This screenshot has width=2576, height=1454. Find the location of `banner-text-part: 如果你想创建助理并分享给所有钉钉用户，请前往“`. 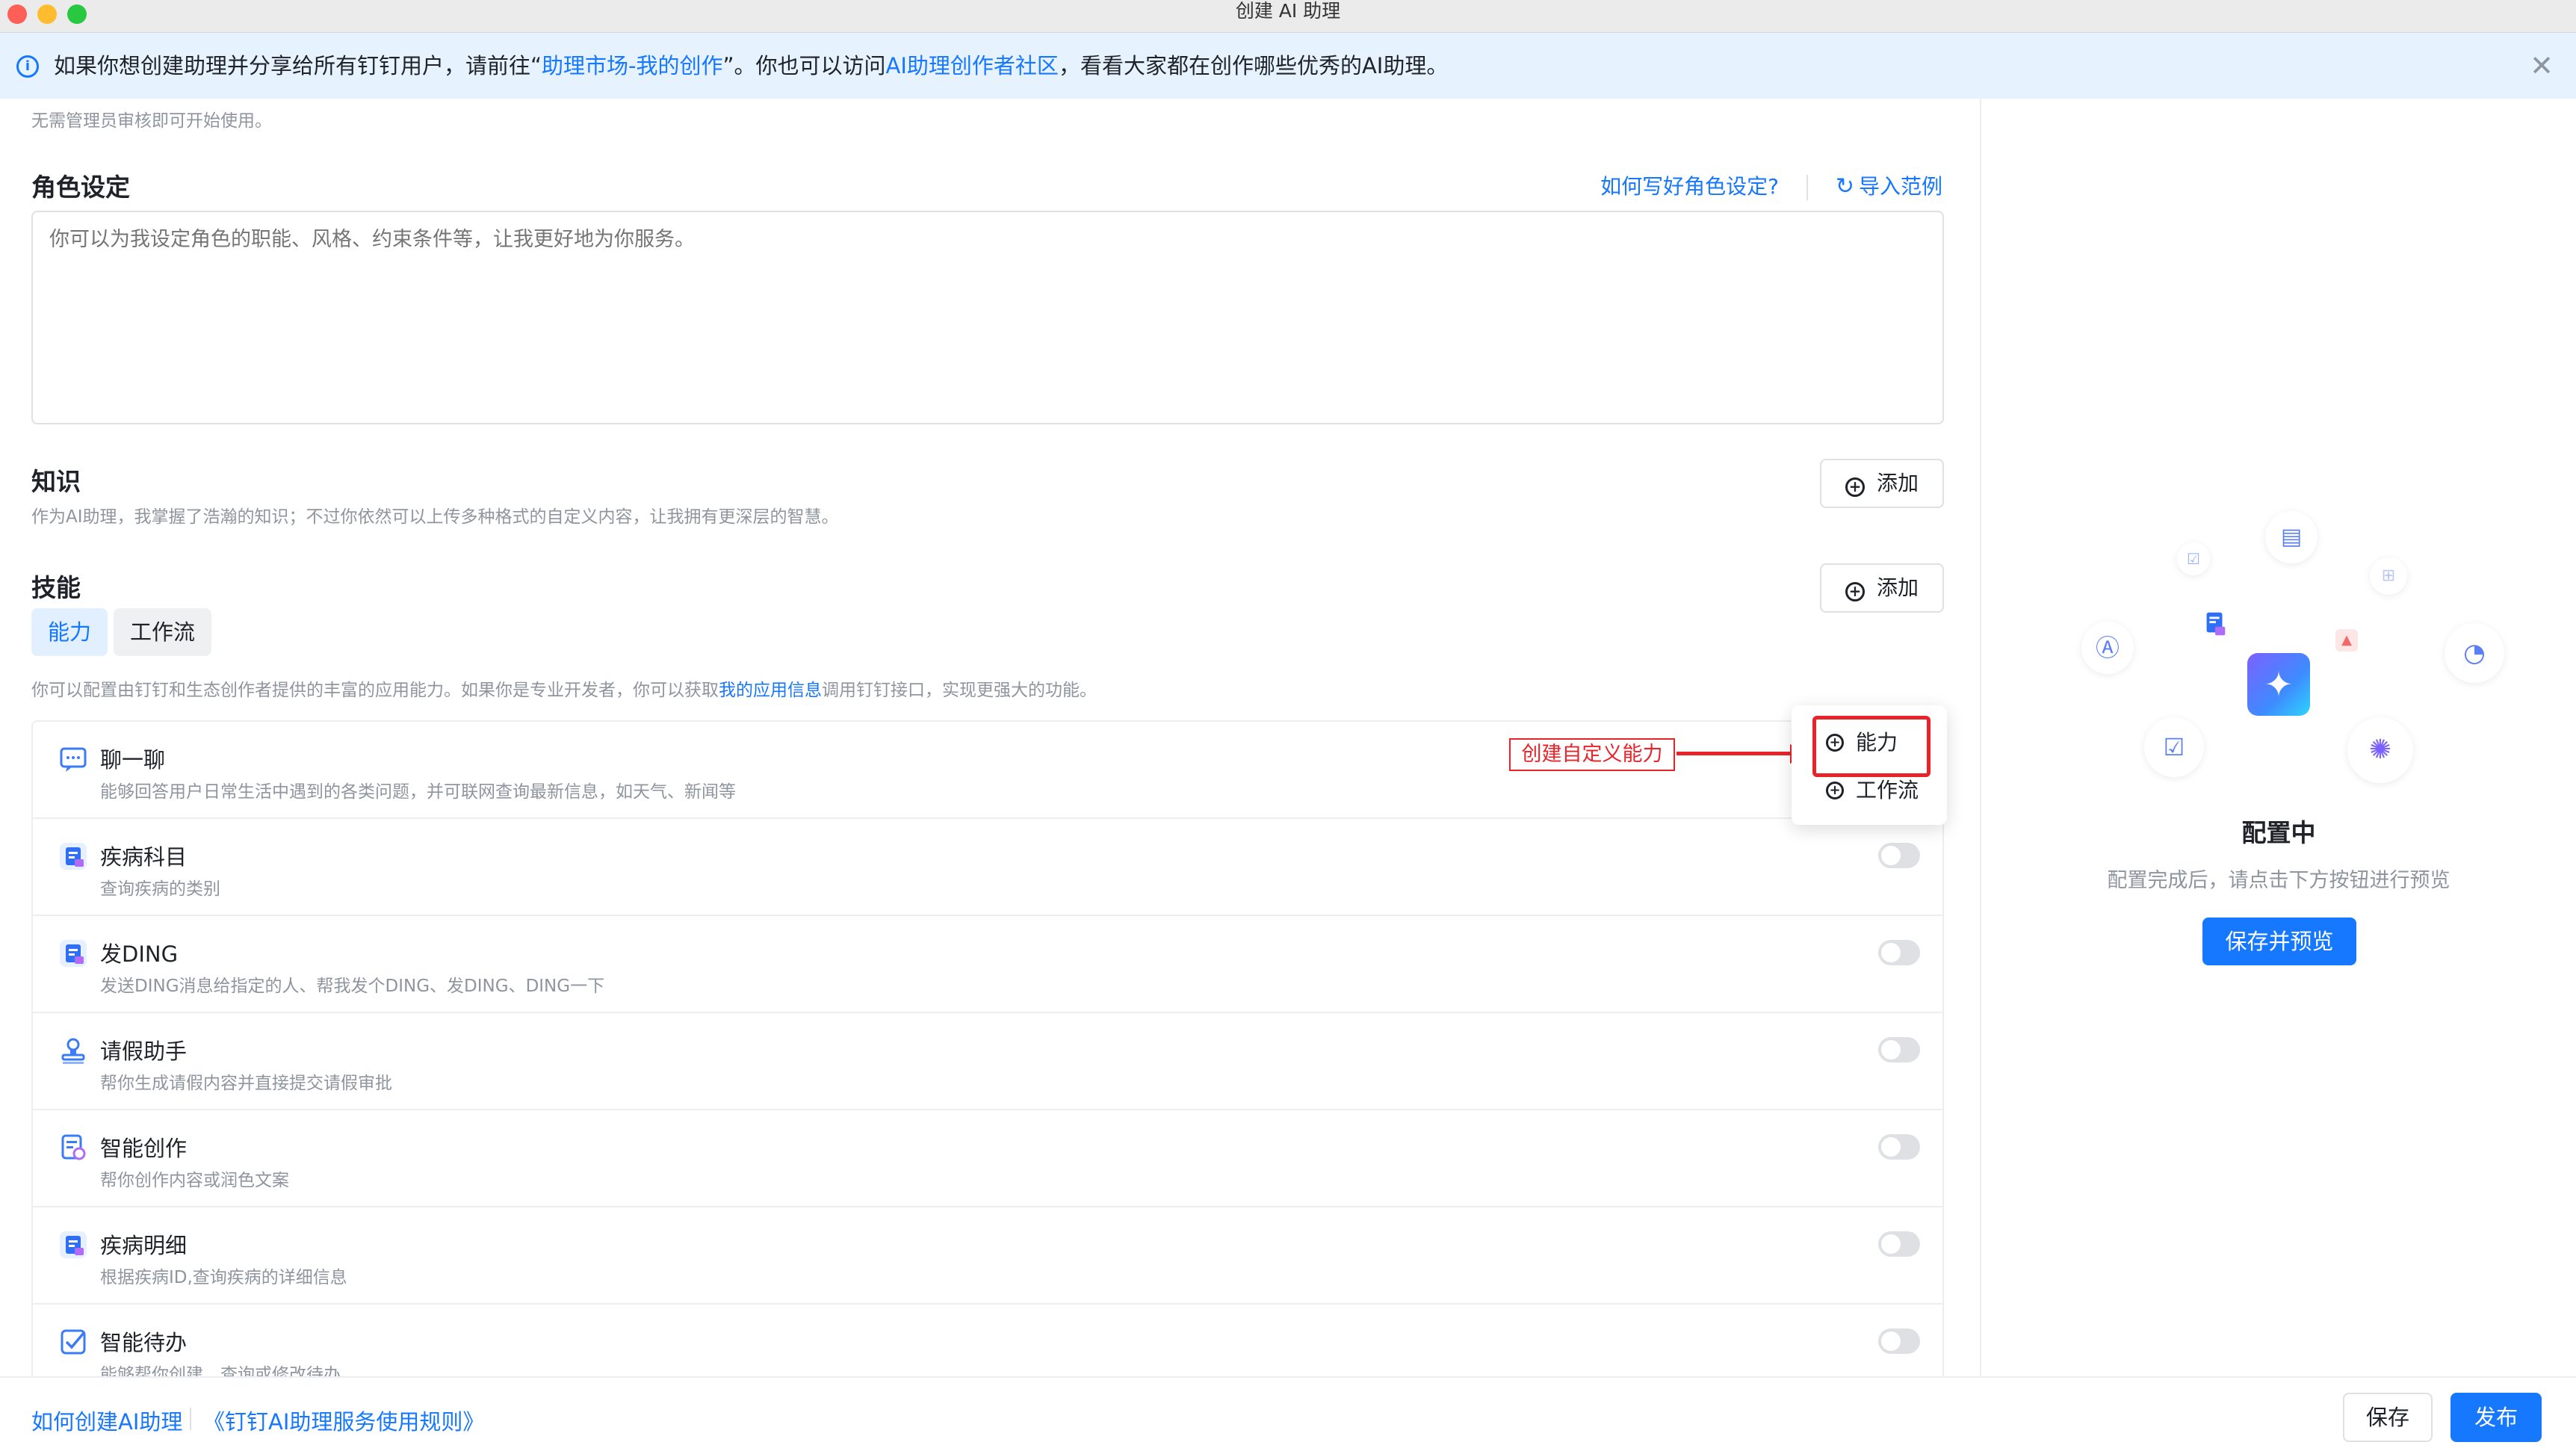

banner-text-part: 如果你想创建助理并分享给所有钉钉用户，请前往“ is located at coordinates (298, 65).